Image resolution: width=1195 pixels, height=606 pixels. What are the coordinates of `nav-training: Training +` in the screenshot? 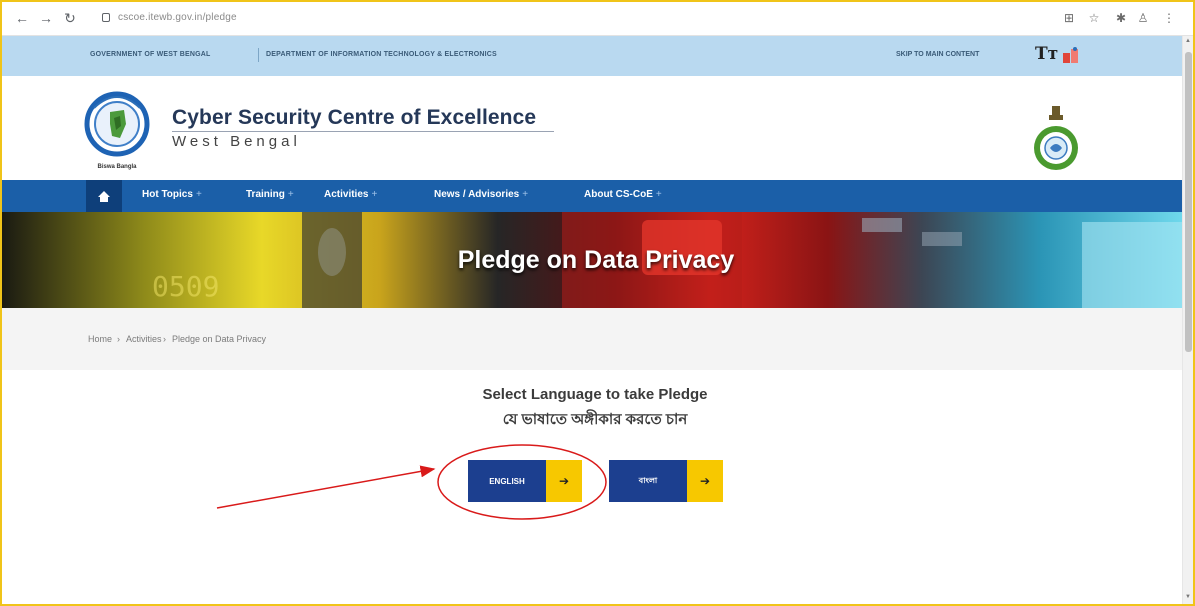 It's located at (270, 194).